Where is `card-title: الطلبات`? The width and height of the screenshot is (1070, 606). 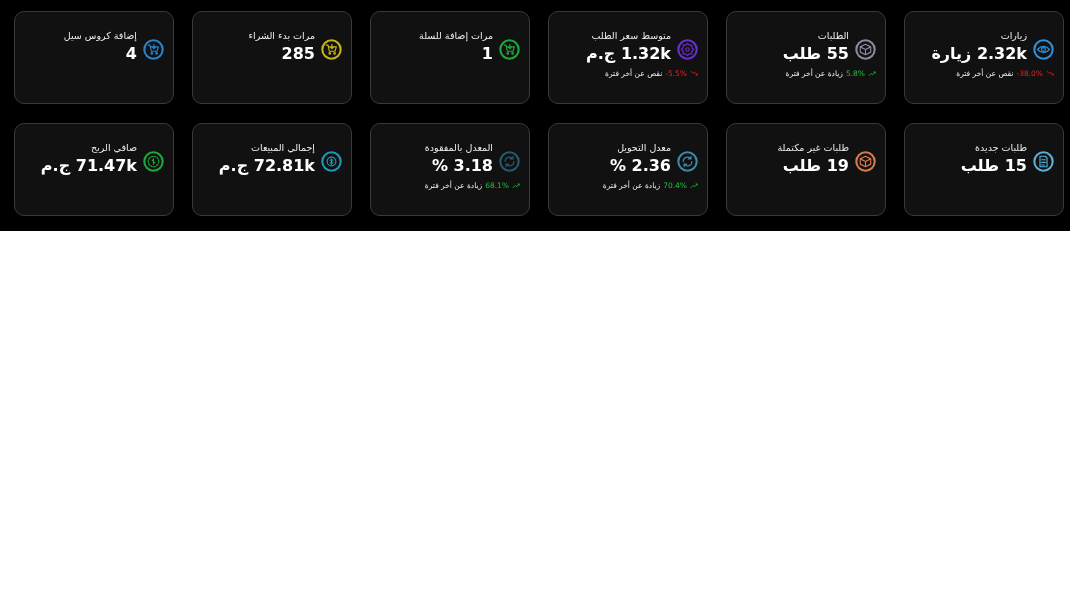 card-title: الطلبات is located at coordinates (833, 35).